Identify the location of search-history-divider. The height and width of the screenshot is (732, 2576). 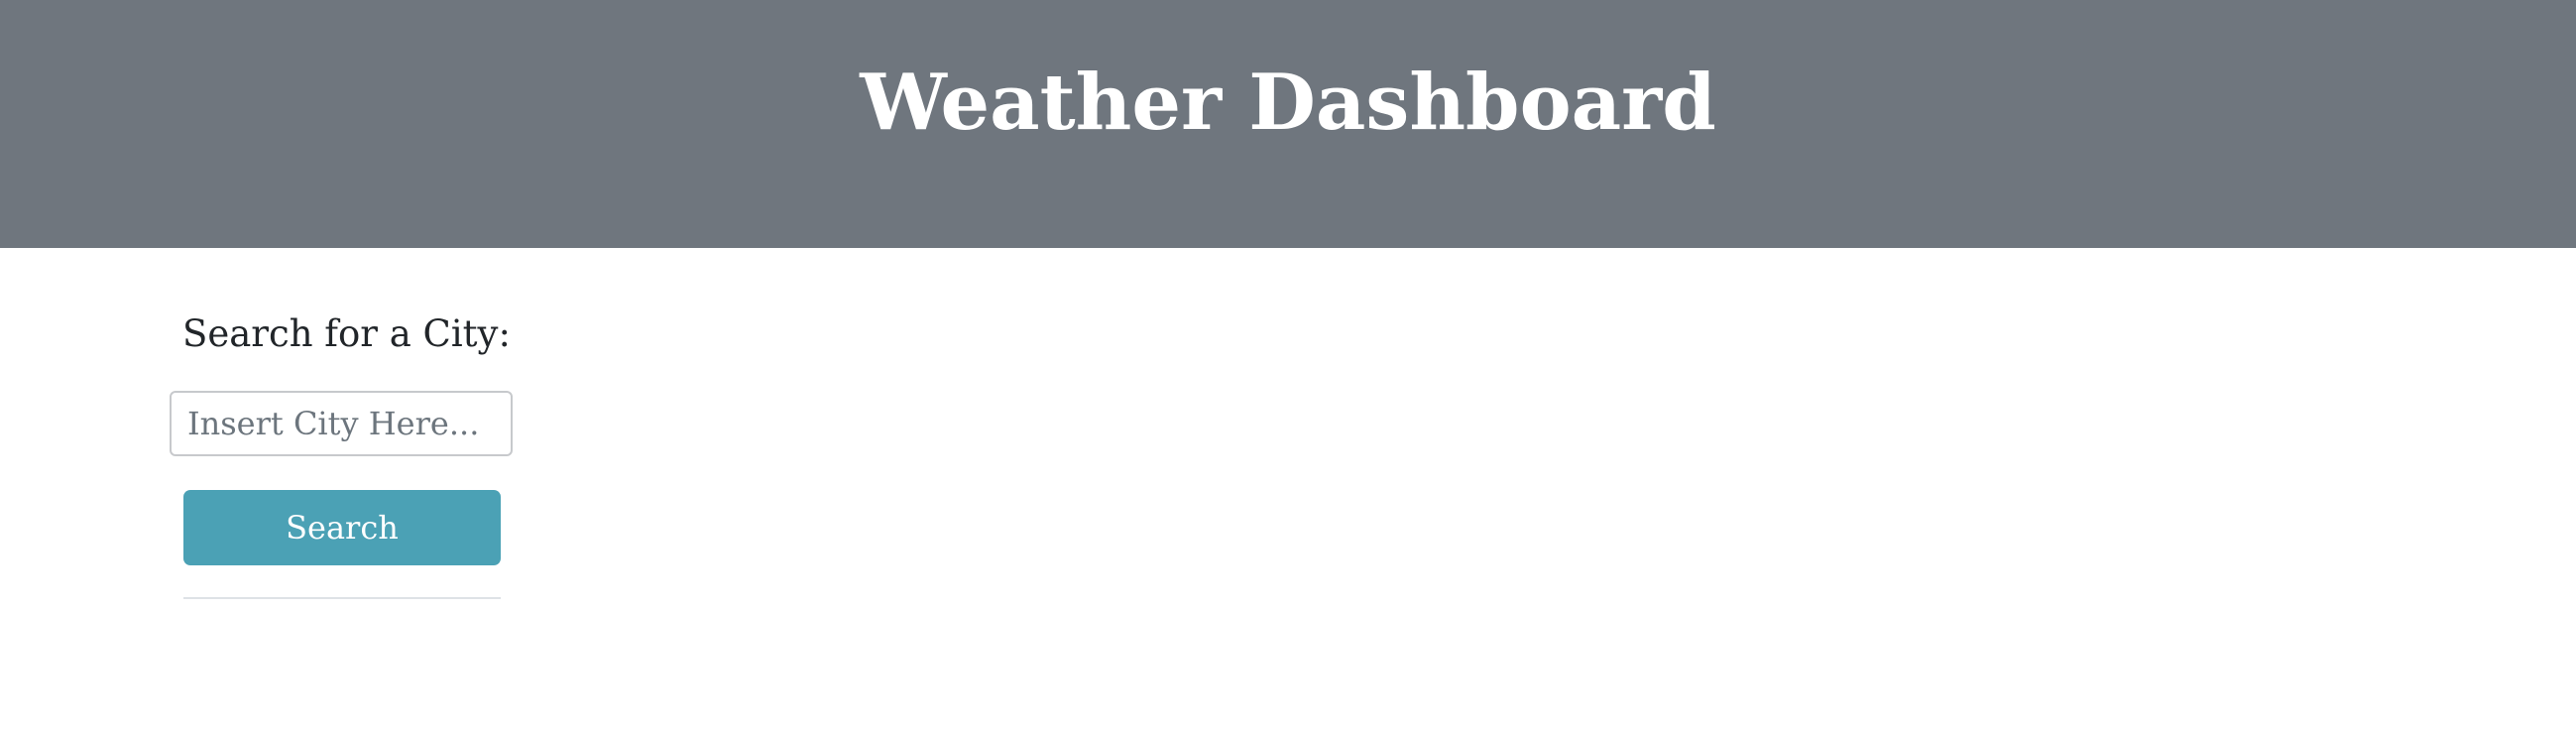
(342, 598).